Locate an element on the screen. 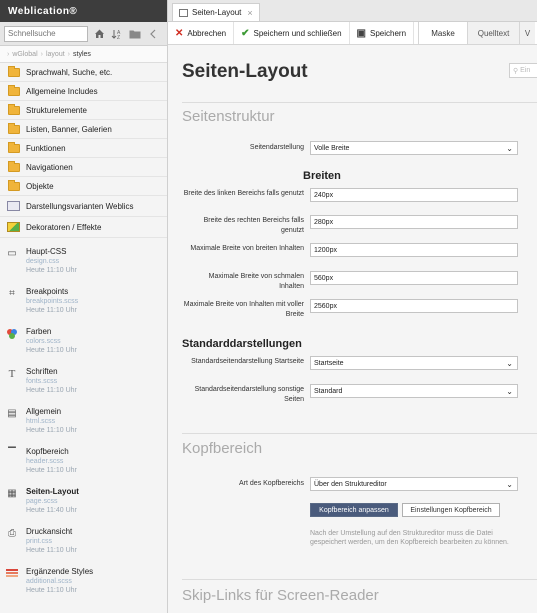  header-type-select: Über den Struktureditor ⌄ is located at coordinates (414, 484).